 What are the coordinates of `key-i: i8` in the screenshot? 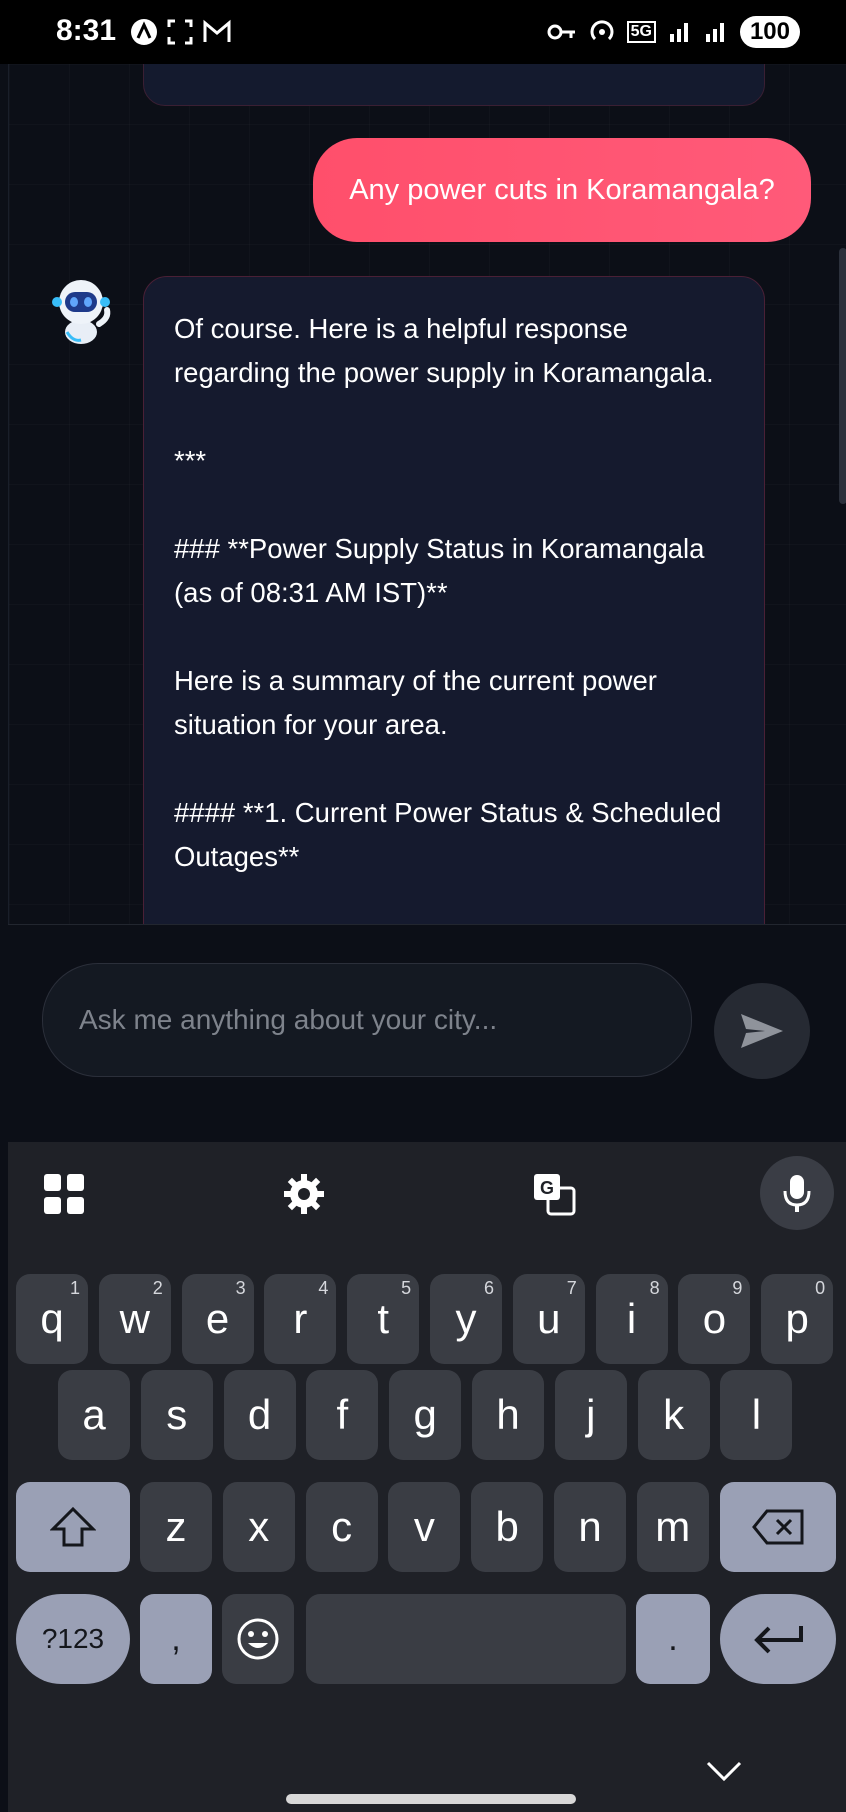 It's located at (631, 1319).